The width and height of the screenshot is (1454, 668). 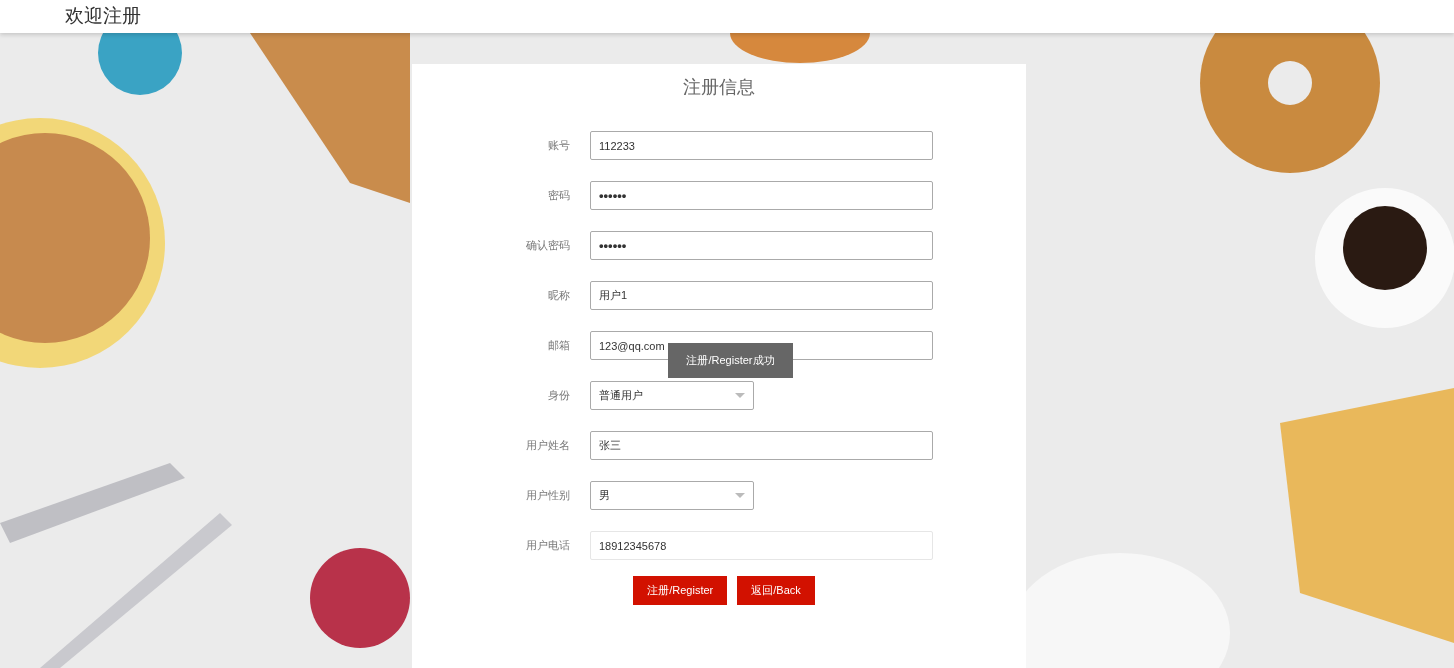 I want to click on dropdown: 男, so click(x=672, y=495).